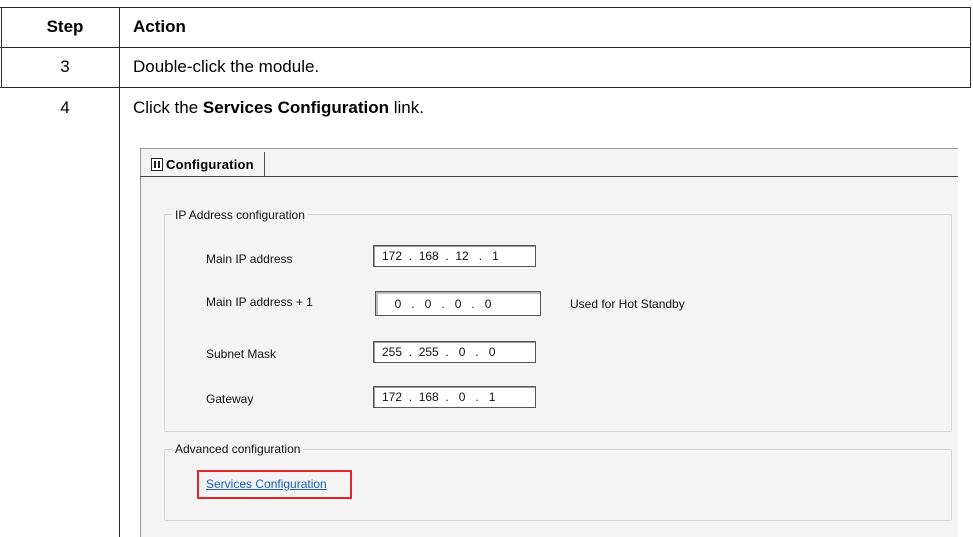 The width and height of the screenshot is (973, 537). I want to click on gateway-label: Gateway, so click(230, 399).